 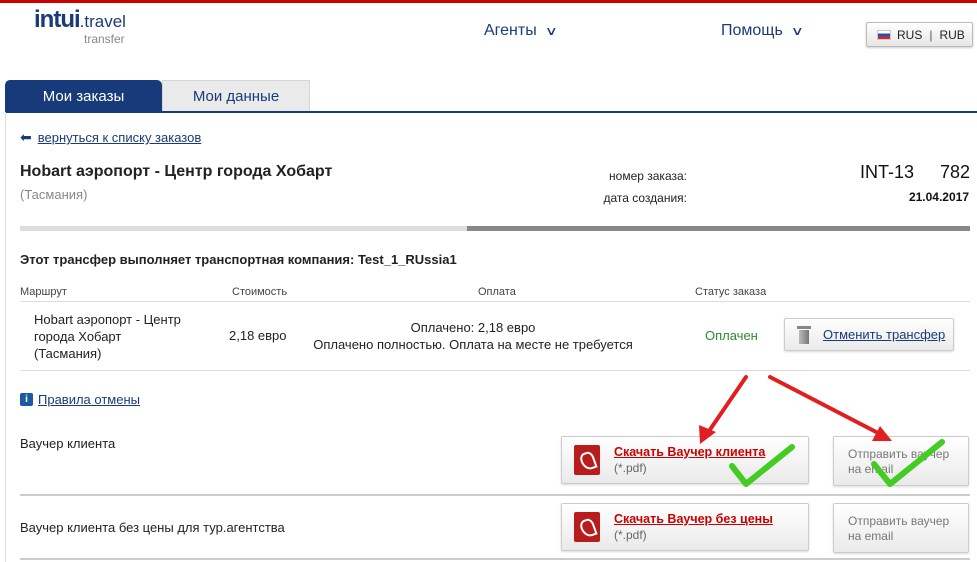 I want to click on red-arrow-right, so click(x=830, y=408).